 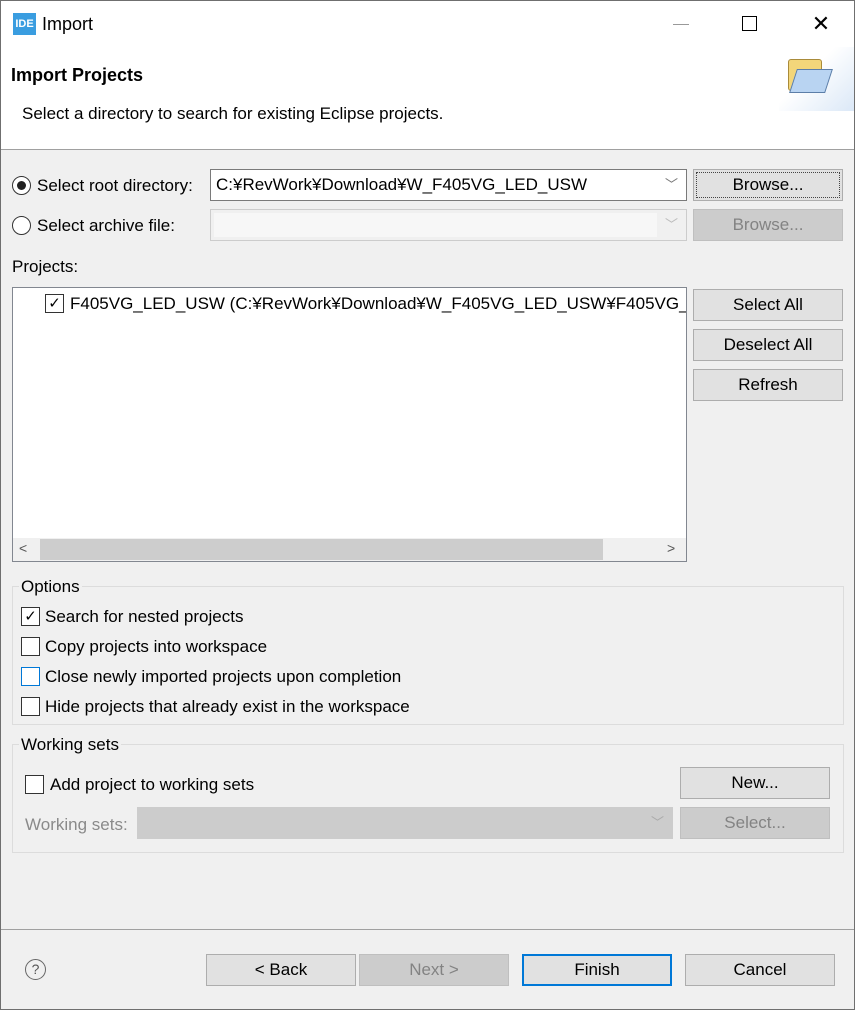 What do you see at coordinates (30, 616) in the screenshot?
I see `search-nested-checkbox: ✓` at bounding box center [30, 616].